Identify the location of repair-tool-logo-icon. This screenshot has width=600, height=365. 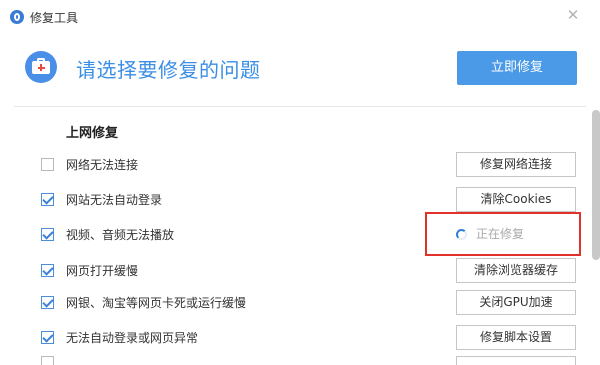
(17, 17).